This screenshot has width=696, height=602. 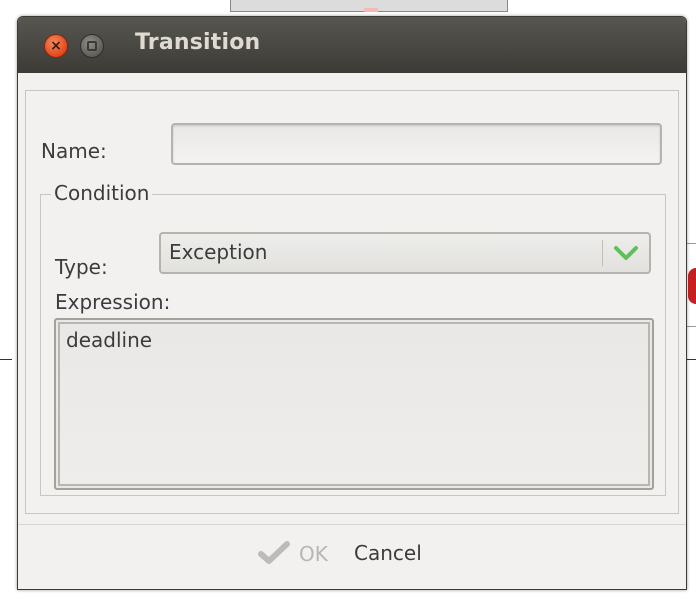 I want to click on name-field, so click(x=416, y=144).